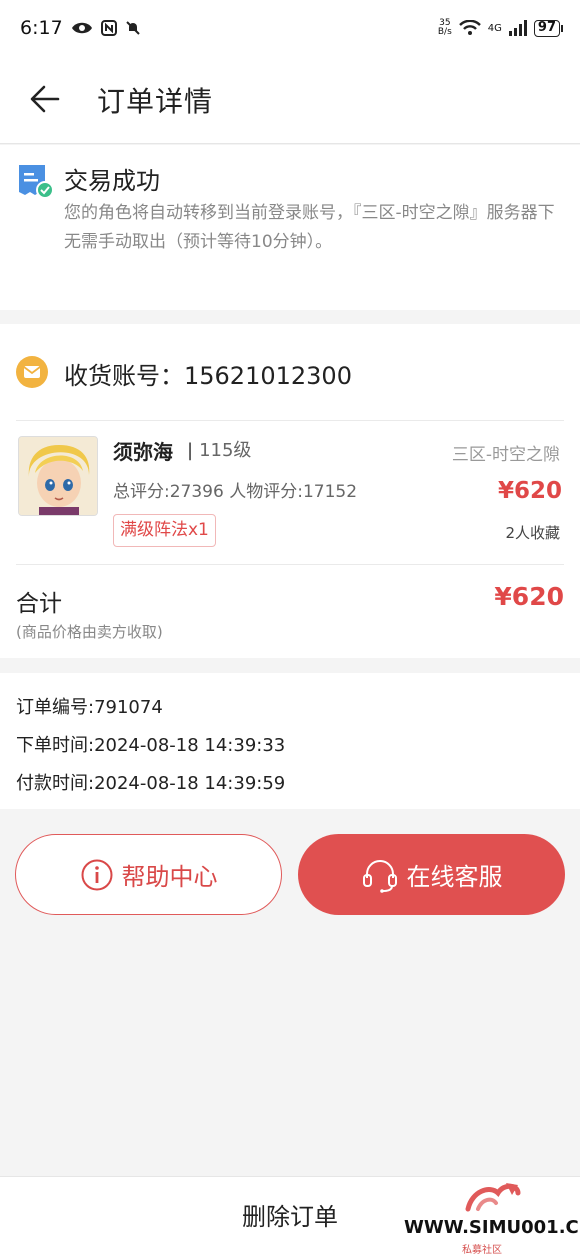 Image resolution: width=580 pixels, height=1257 pixels. Describe the element at coordinates (169, 877) in the screenshot. I see `help-center-label: 帮助中心` at that location.